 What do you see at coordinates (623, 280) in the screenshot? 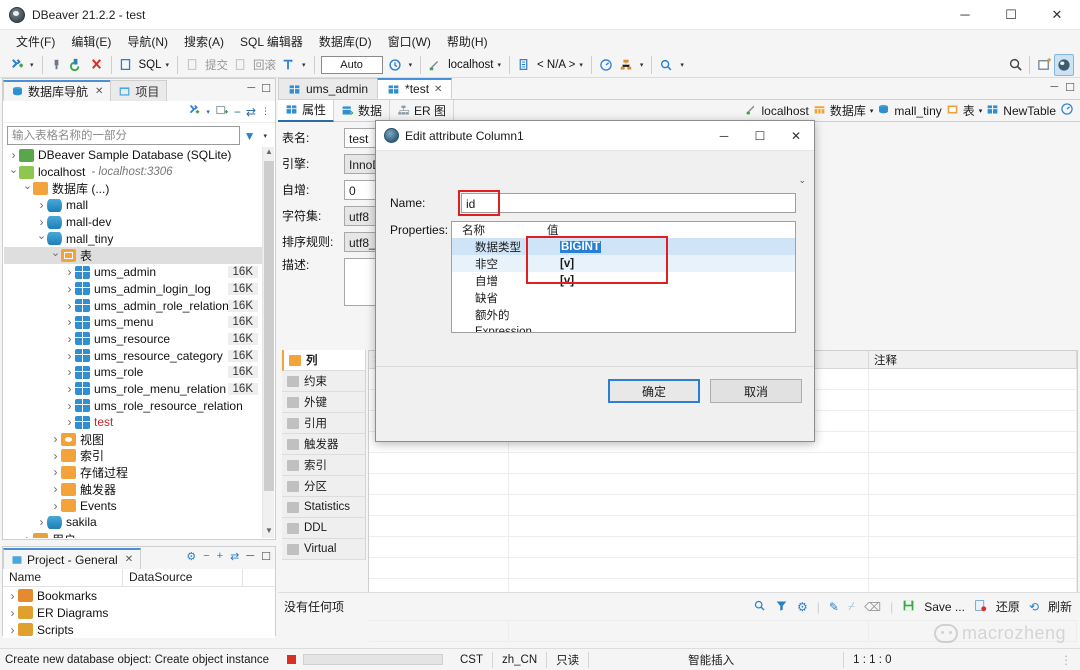
I see `property-row: 自增 [v]` at bounding box center [623, 280].